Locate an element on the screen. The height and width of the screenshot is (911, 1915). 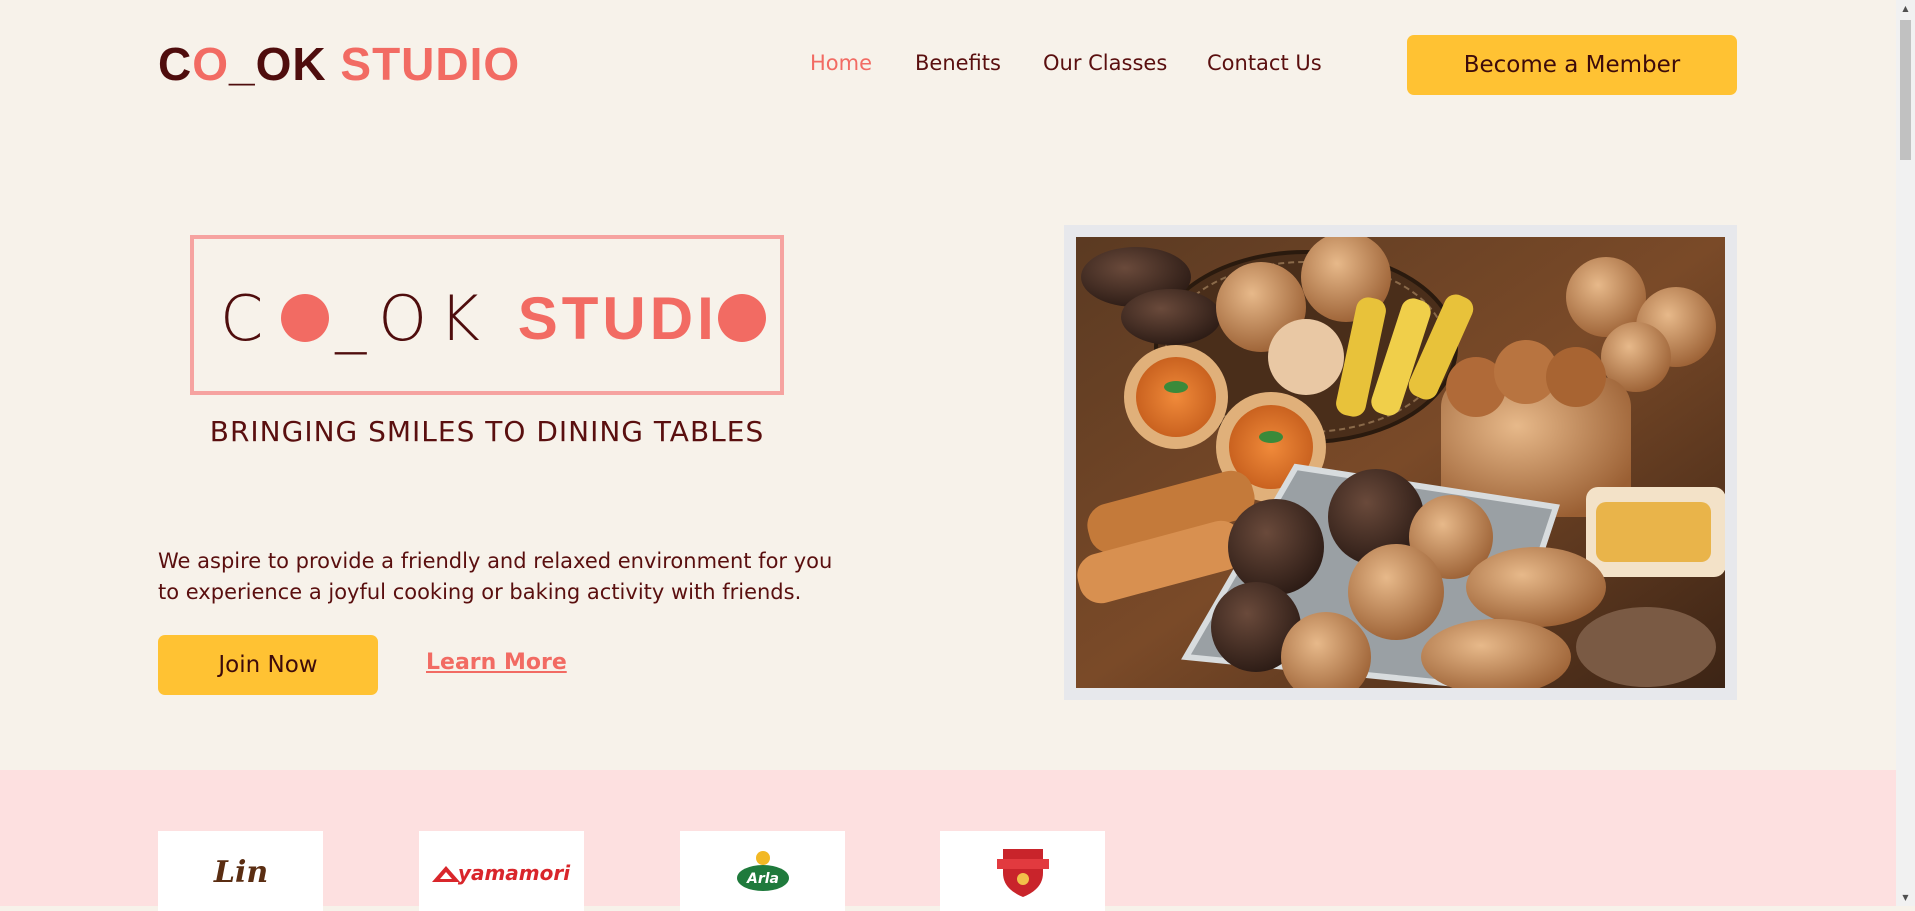
hero-tagline: BRINGING SMILES TO DINING TABLES is located at coordinates (487, 431).